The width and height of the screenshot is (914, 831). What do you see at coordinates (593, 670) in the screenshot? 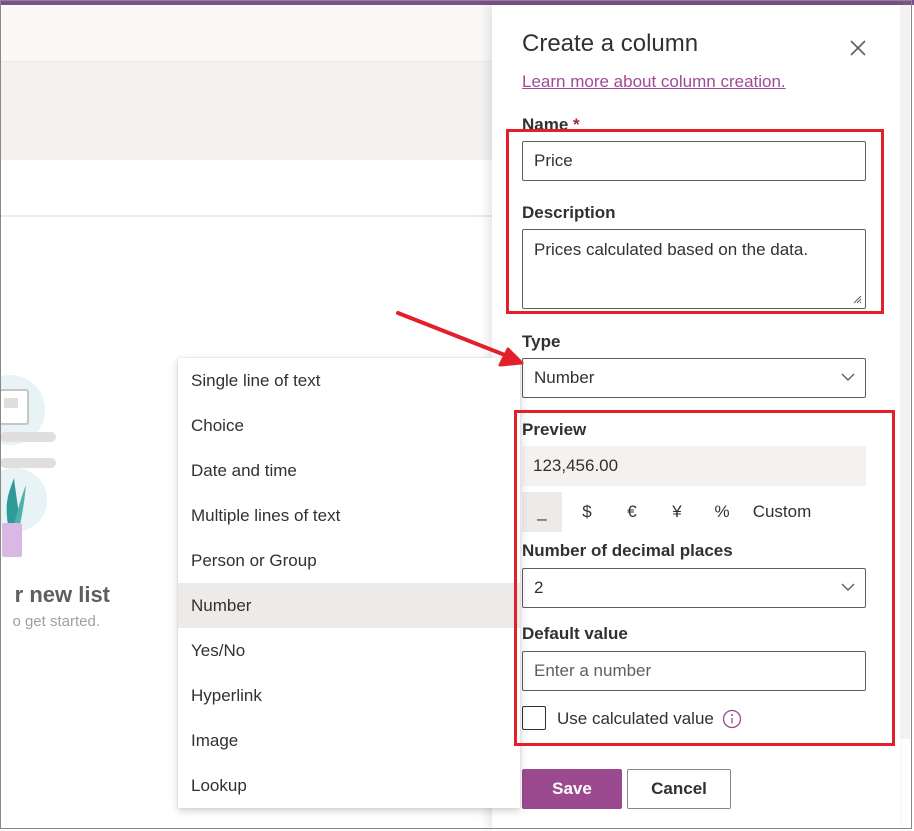
I see `default-value-placeholder: Enter a number` at bounding box center [593, 670].